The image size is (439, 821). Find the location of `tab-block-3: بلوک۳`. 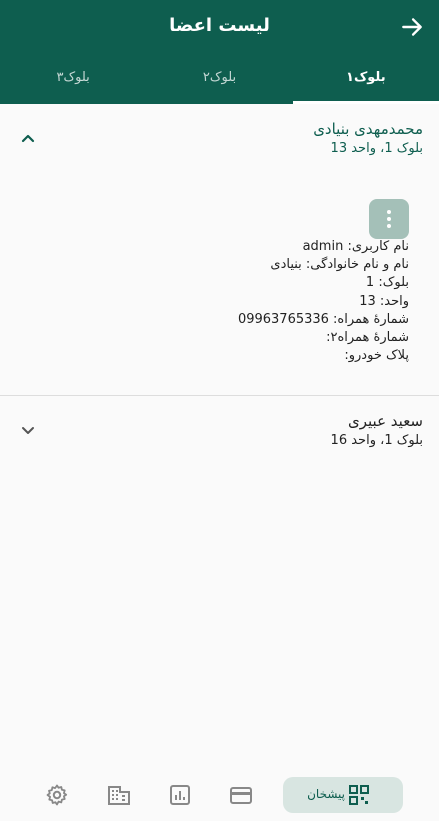

tab-block-3: بلوک۳ is located at coordinates (73, 80).